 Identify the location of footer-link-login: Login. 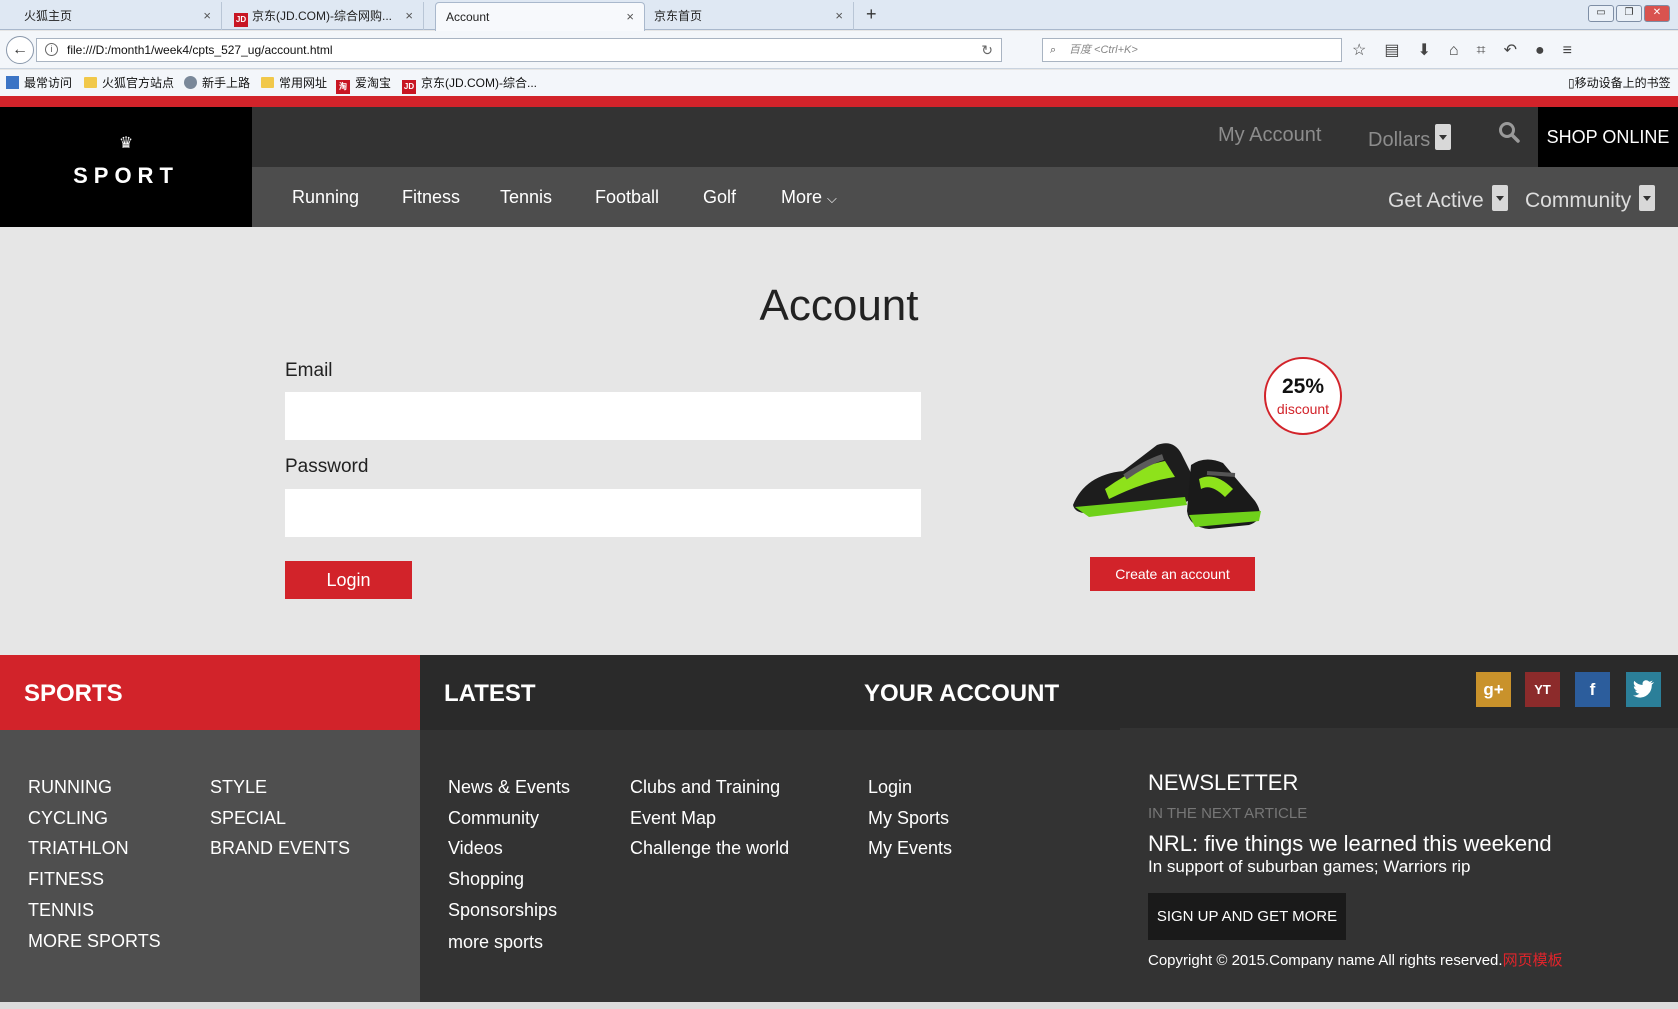
(890, 787).